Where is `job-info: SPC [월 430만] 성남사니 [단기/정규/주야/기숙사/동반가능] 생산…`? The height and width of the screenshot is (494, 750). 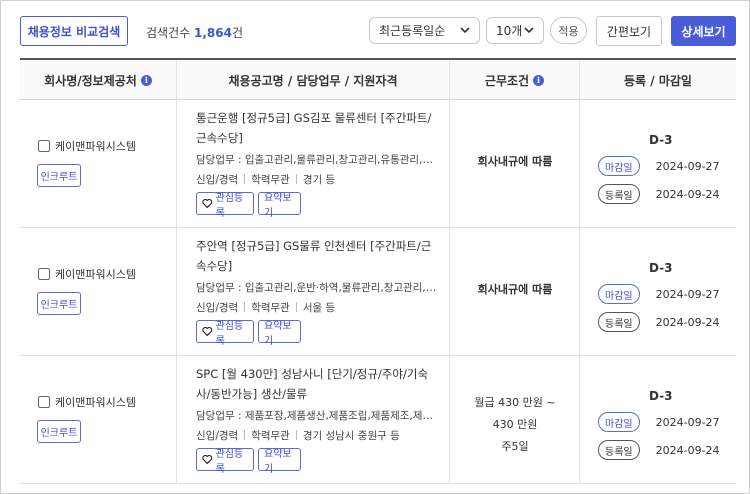 job-info: SPC [월 430만] 성남사니 [단기/정규/주야/기숙사/동반가능] 생산… is located at coordinates (318, 419).